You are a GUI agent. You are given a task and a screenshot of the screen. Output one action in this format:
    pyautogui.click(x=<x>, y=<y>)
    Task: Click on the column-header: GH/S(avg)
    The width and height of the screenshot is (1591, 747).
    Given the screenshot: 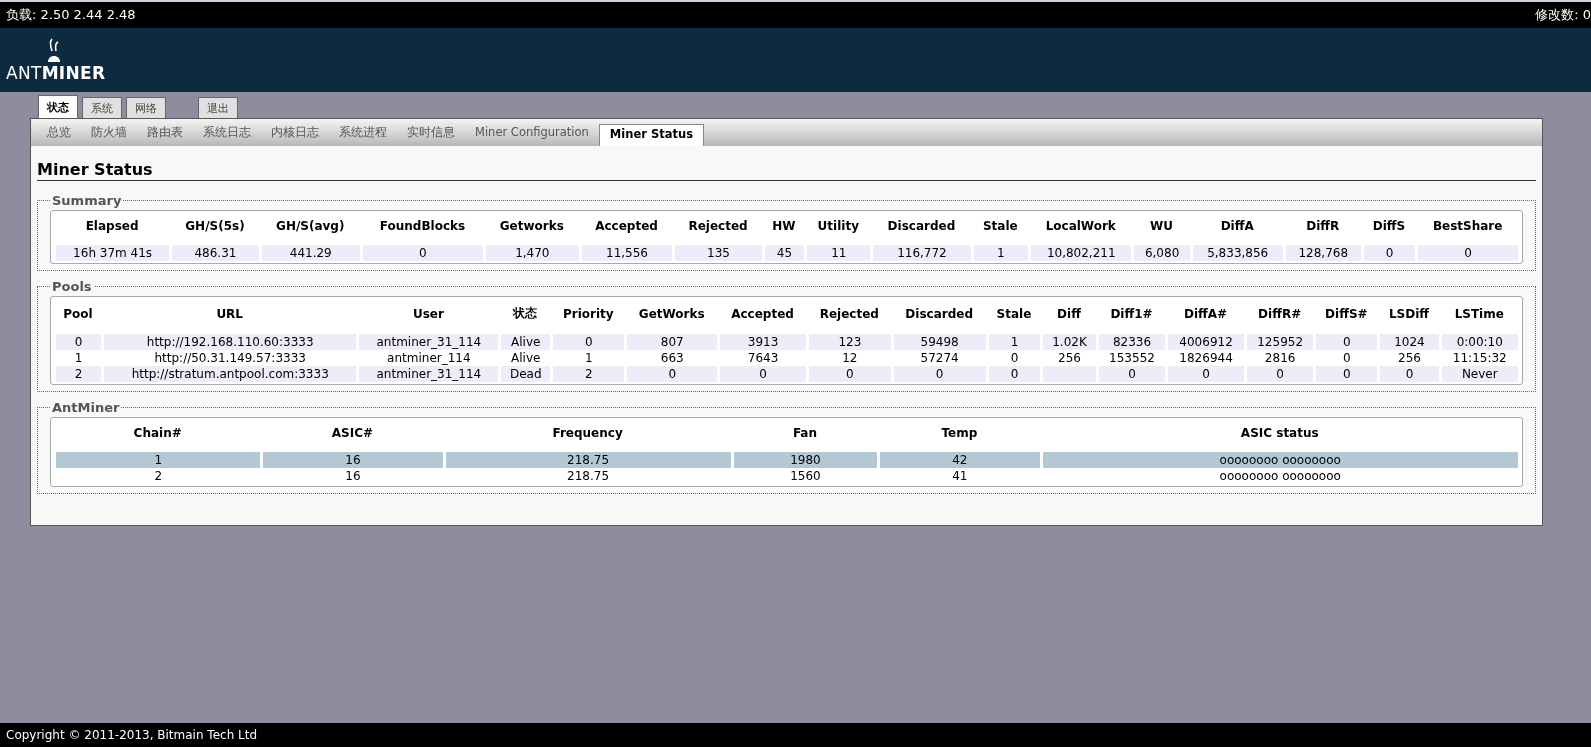 What is the action you would take?
    pyautogui.click(x=310, y=226)
    